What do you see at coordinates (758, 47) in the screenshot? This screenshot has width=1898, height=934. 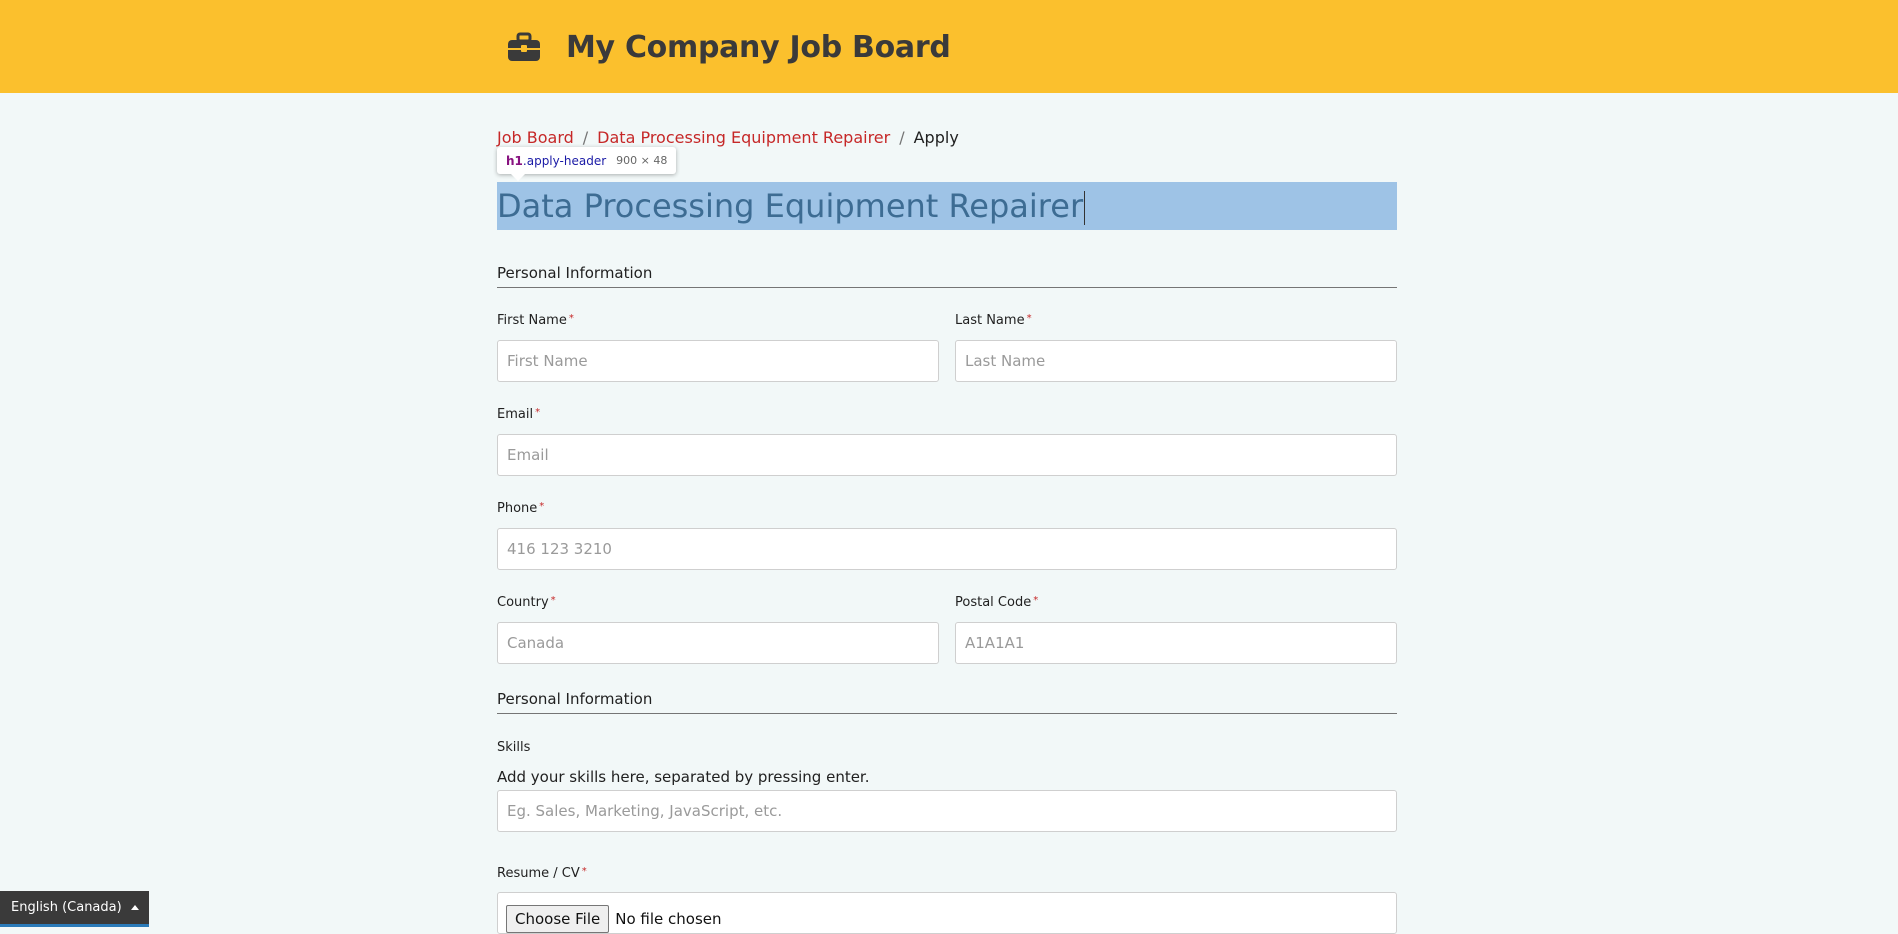 I see `site-title: My Company Job Board` at bounding box center [758, 47].